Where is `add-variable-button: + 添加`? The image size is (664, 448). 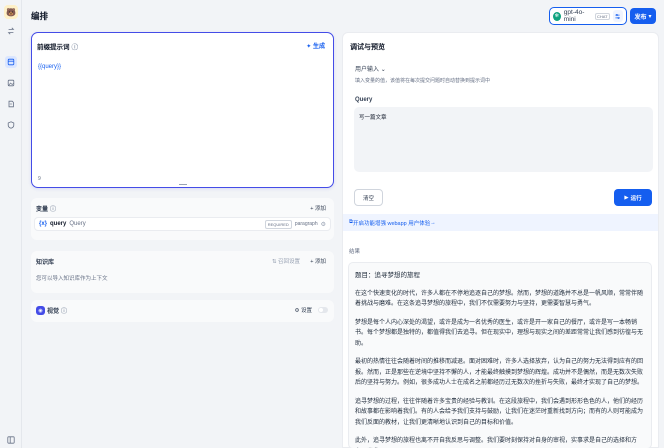 add-variable-button: + 添加 is located at coordinates (318, 208).